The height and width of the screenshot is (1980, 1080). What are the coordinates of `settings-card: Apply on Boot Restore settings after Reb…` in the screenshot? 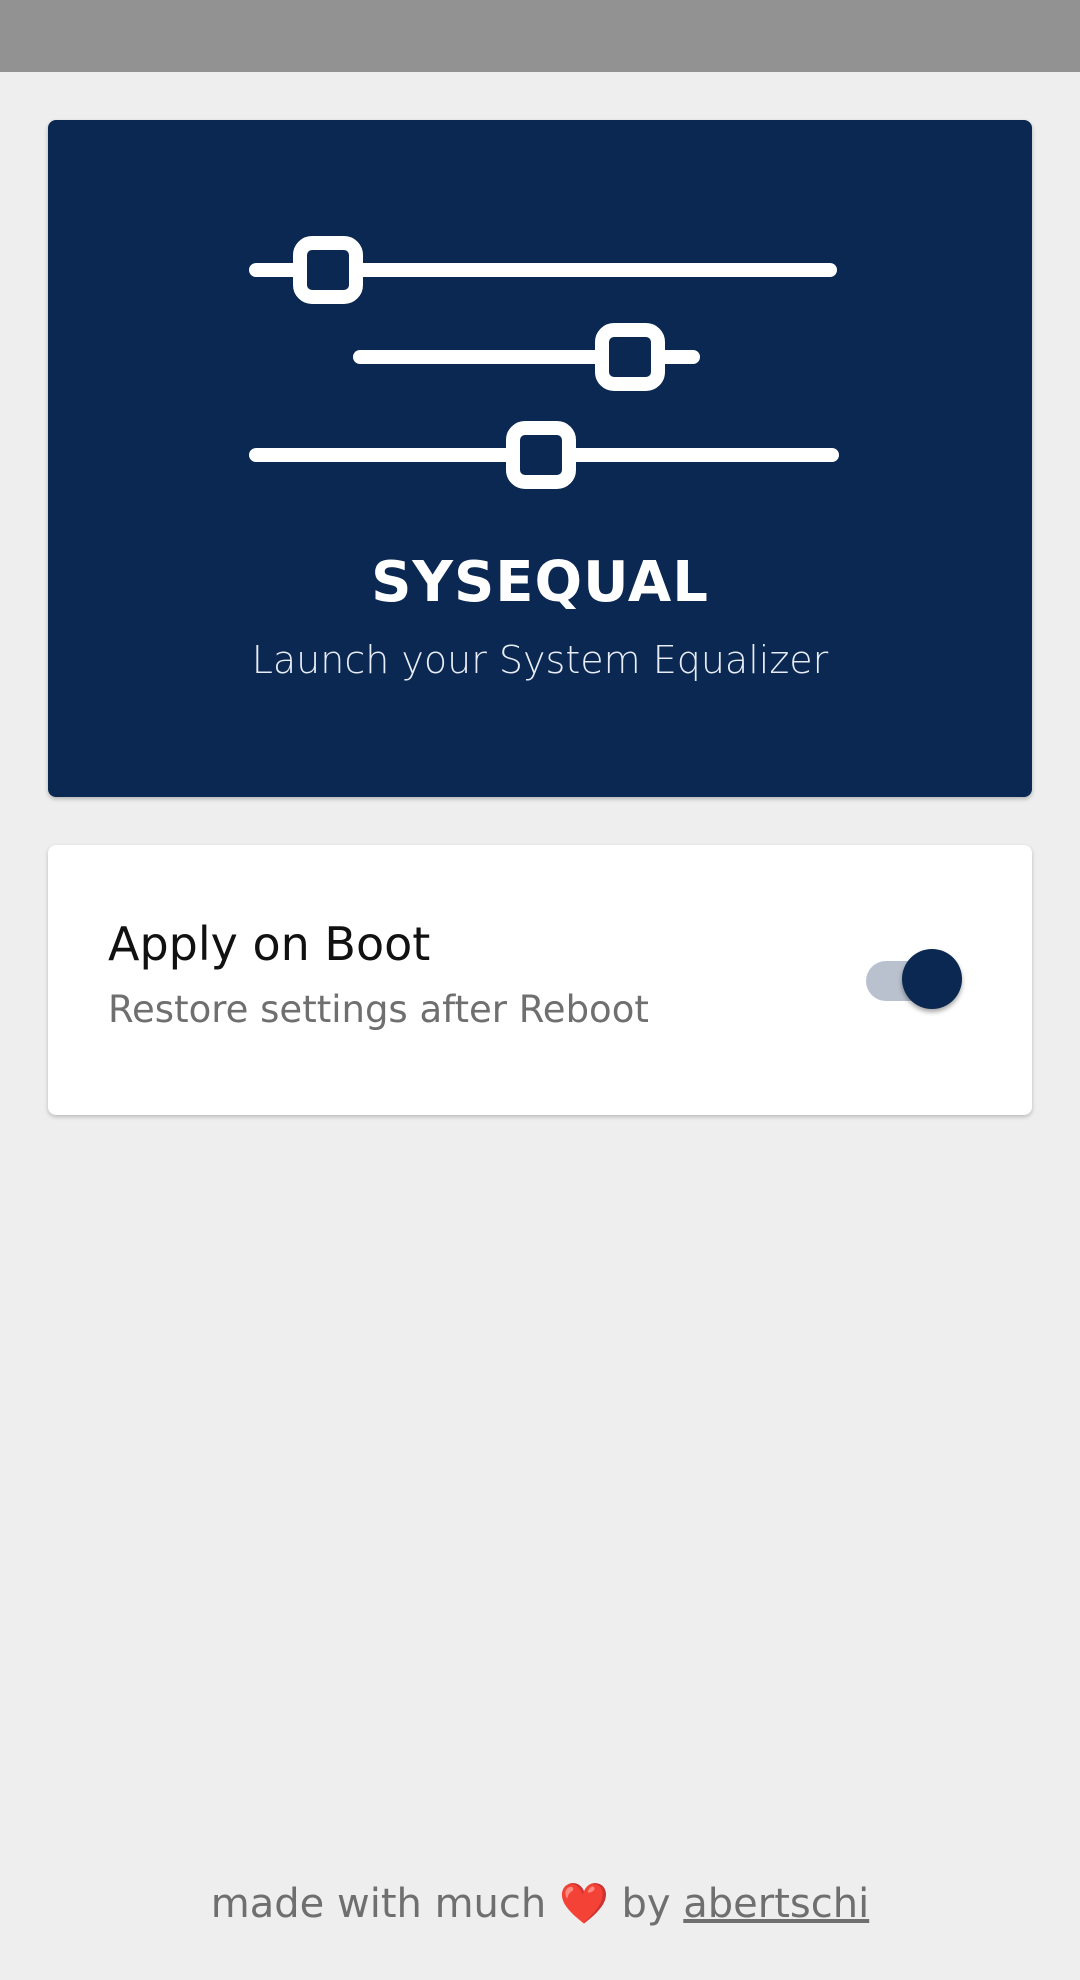 It's located at (540, 980).